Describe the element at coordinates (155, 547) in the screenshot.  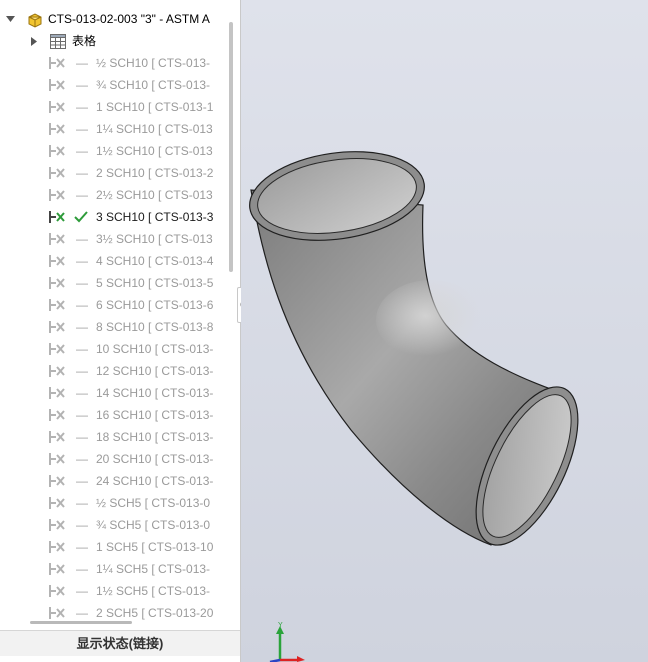
I see `config-item-label: 1 SCH5 [ CTS-013-10` at that location.